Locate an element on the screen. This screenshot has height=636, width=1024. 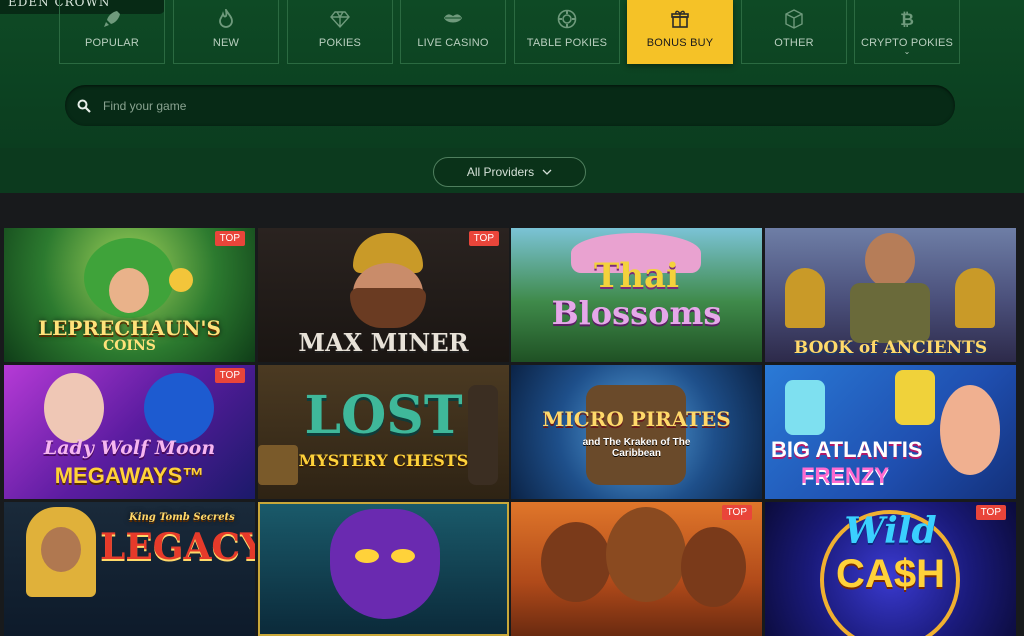
category-pokies: POKIES is located at coordinates (340, 32).